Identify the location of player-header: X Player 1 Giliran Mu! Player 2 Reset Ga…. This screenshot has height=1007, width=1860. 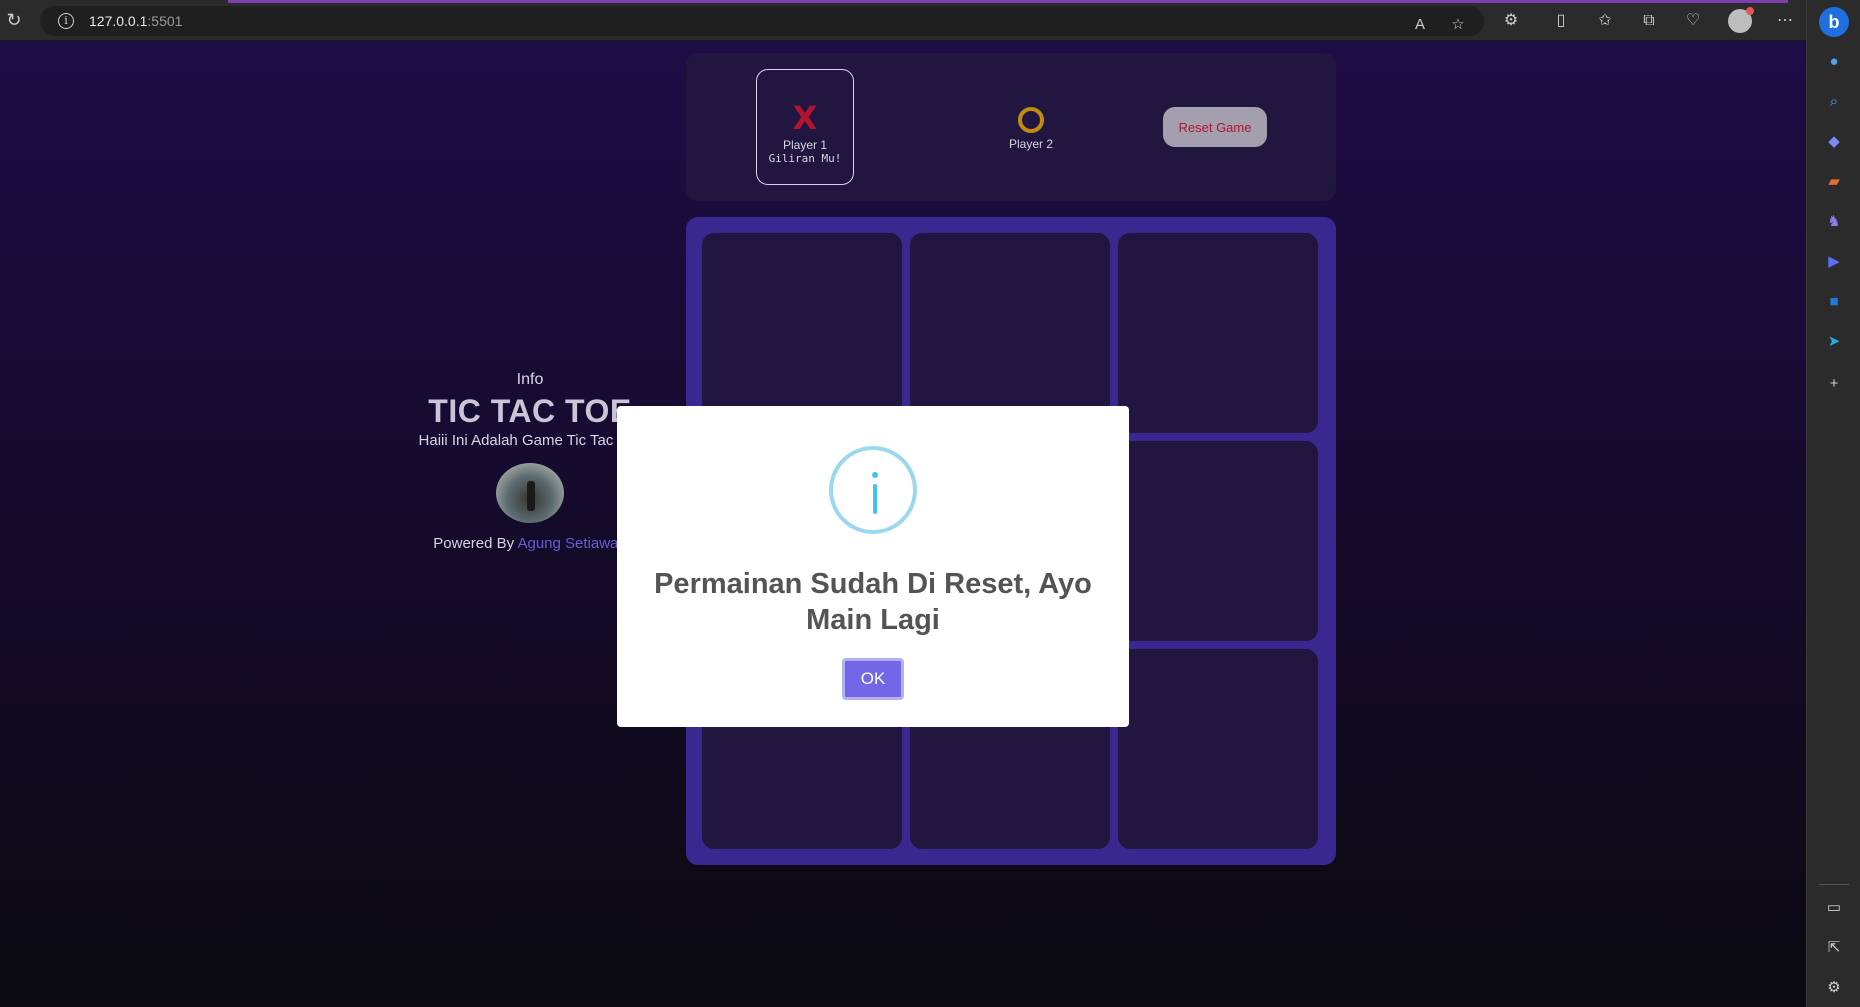
(1011, 127).